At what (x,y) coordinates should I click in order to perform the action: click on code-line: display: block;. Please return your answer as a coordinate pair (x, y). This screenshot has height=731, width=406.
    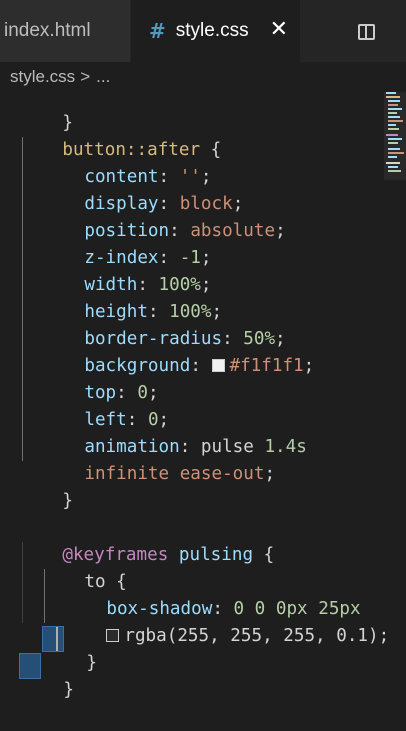
    Looking at the image, I should click on (164, 204).